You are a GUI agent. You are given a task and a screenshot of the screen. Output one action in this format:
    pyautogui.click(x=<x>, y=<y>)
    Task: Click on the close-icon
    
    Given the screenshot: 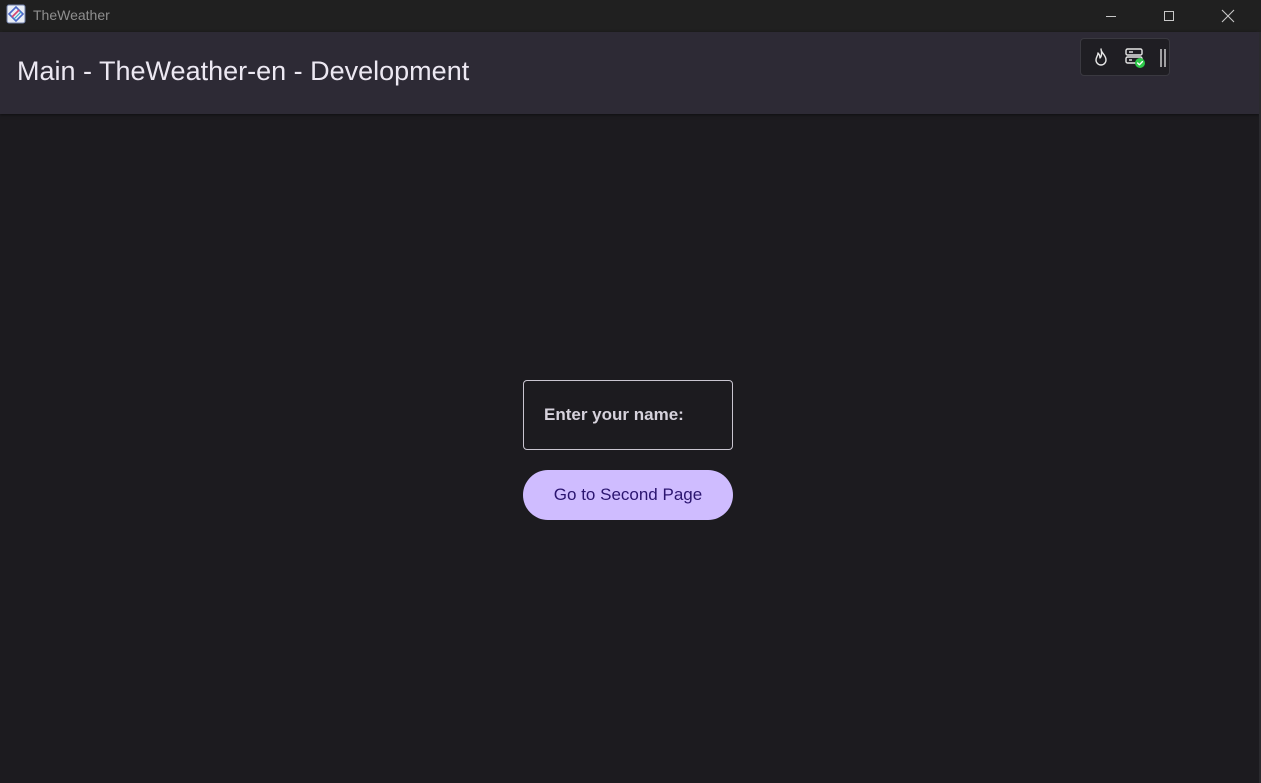 What is the action you would take?
    pyautogui.click(x=1228, y=16)
    